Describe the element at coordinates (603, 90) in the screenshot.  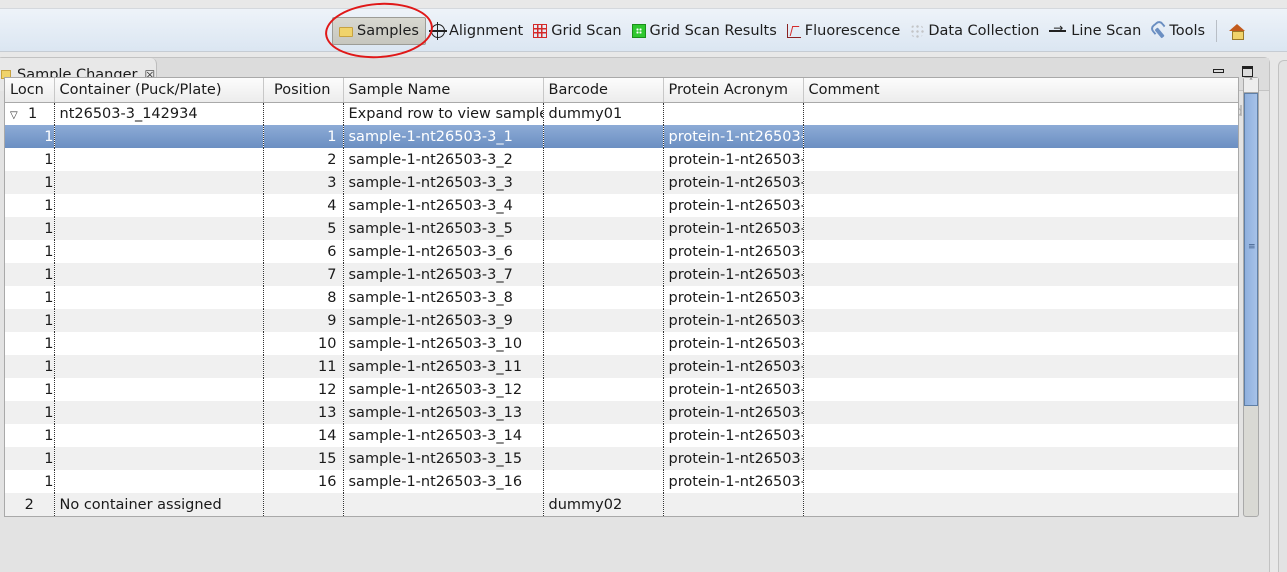
I see `column-header-barcode: Barcode` at that location.